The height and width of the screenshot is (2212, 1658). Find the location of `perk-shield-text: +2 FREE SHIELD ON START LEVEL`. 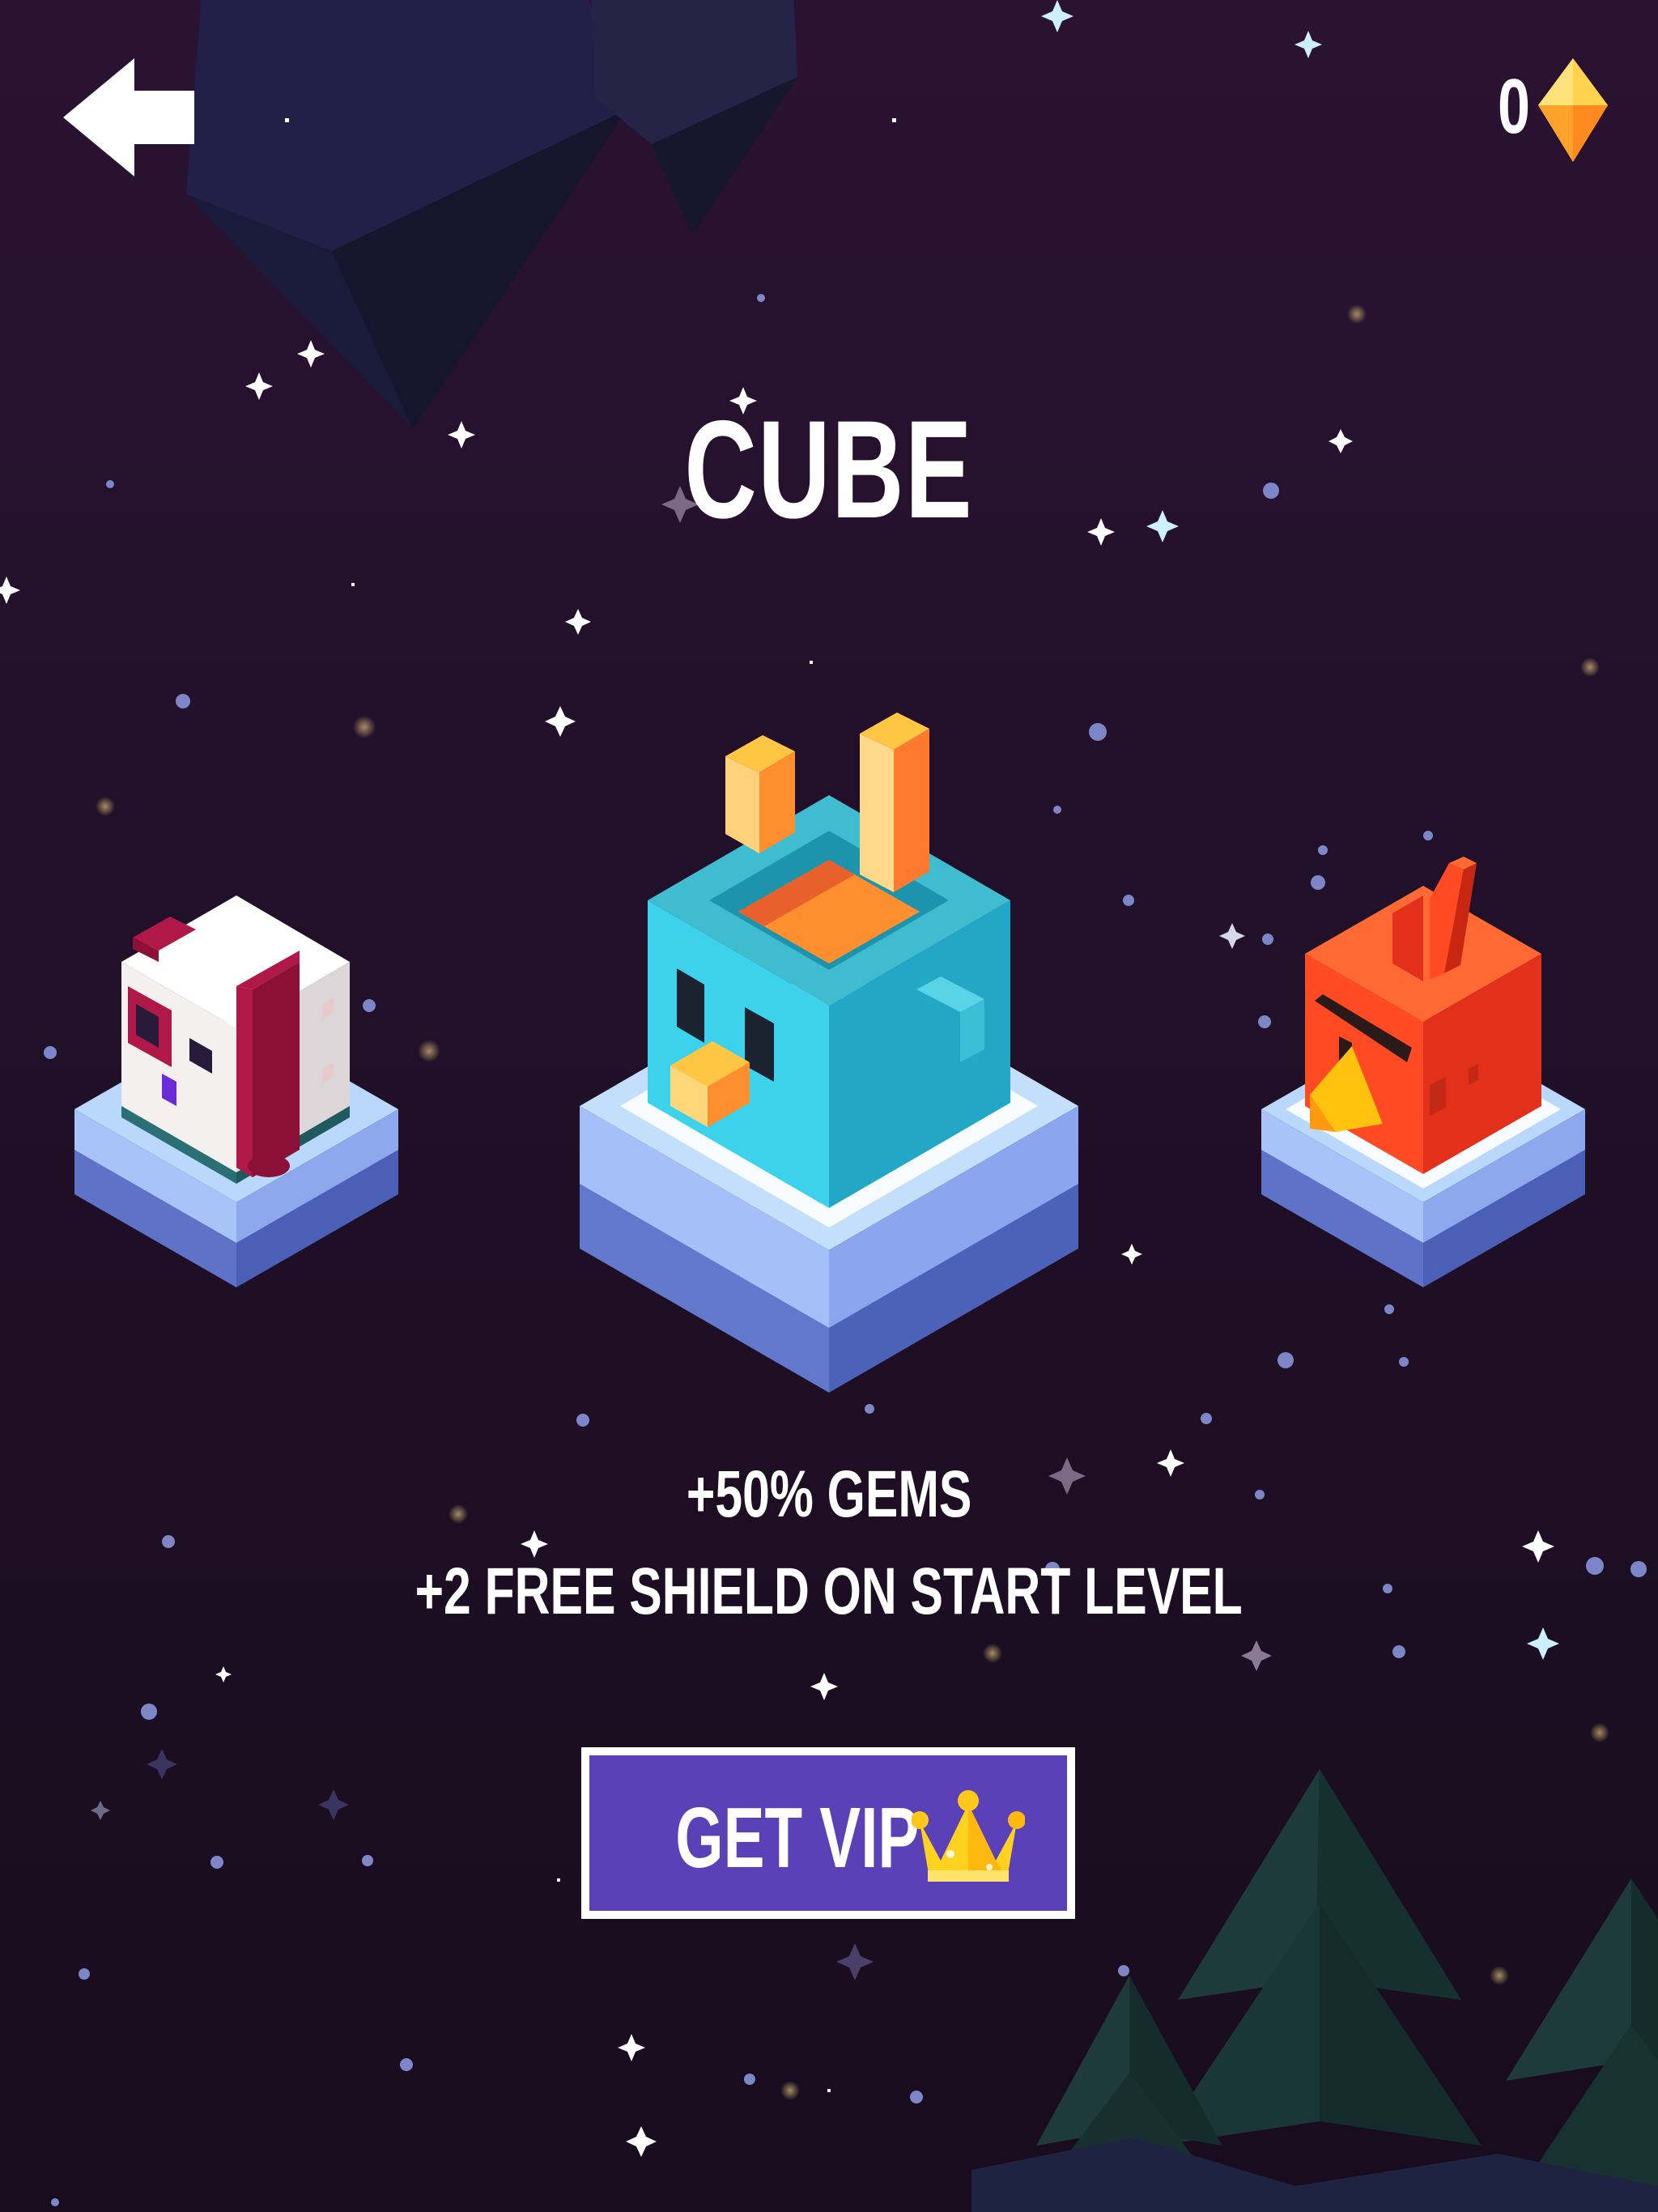

perk-shield-text: +2 FREE SHIELD ON START LEVEL is located at coordinates (829, 1591).